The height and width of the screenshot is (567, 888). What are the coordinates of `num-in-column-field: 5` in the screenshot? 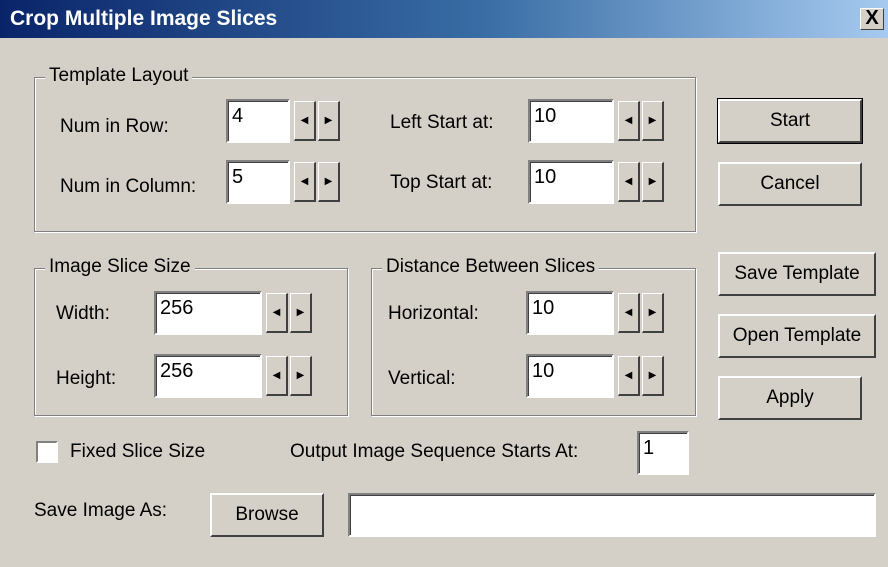 It's located at (258, 182).